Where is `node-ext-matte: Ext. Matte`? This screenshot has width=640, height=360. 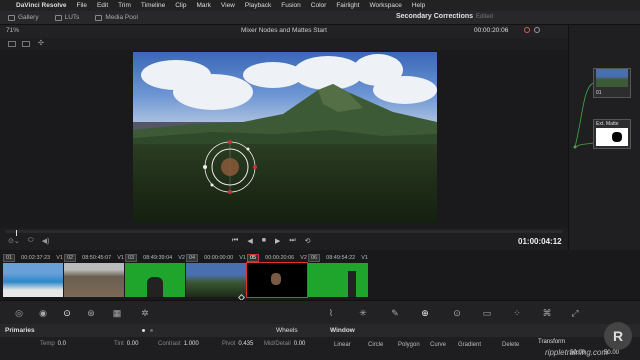 node-ext-matte: Ext. Matte is located at coordinates (612, 134).